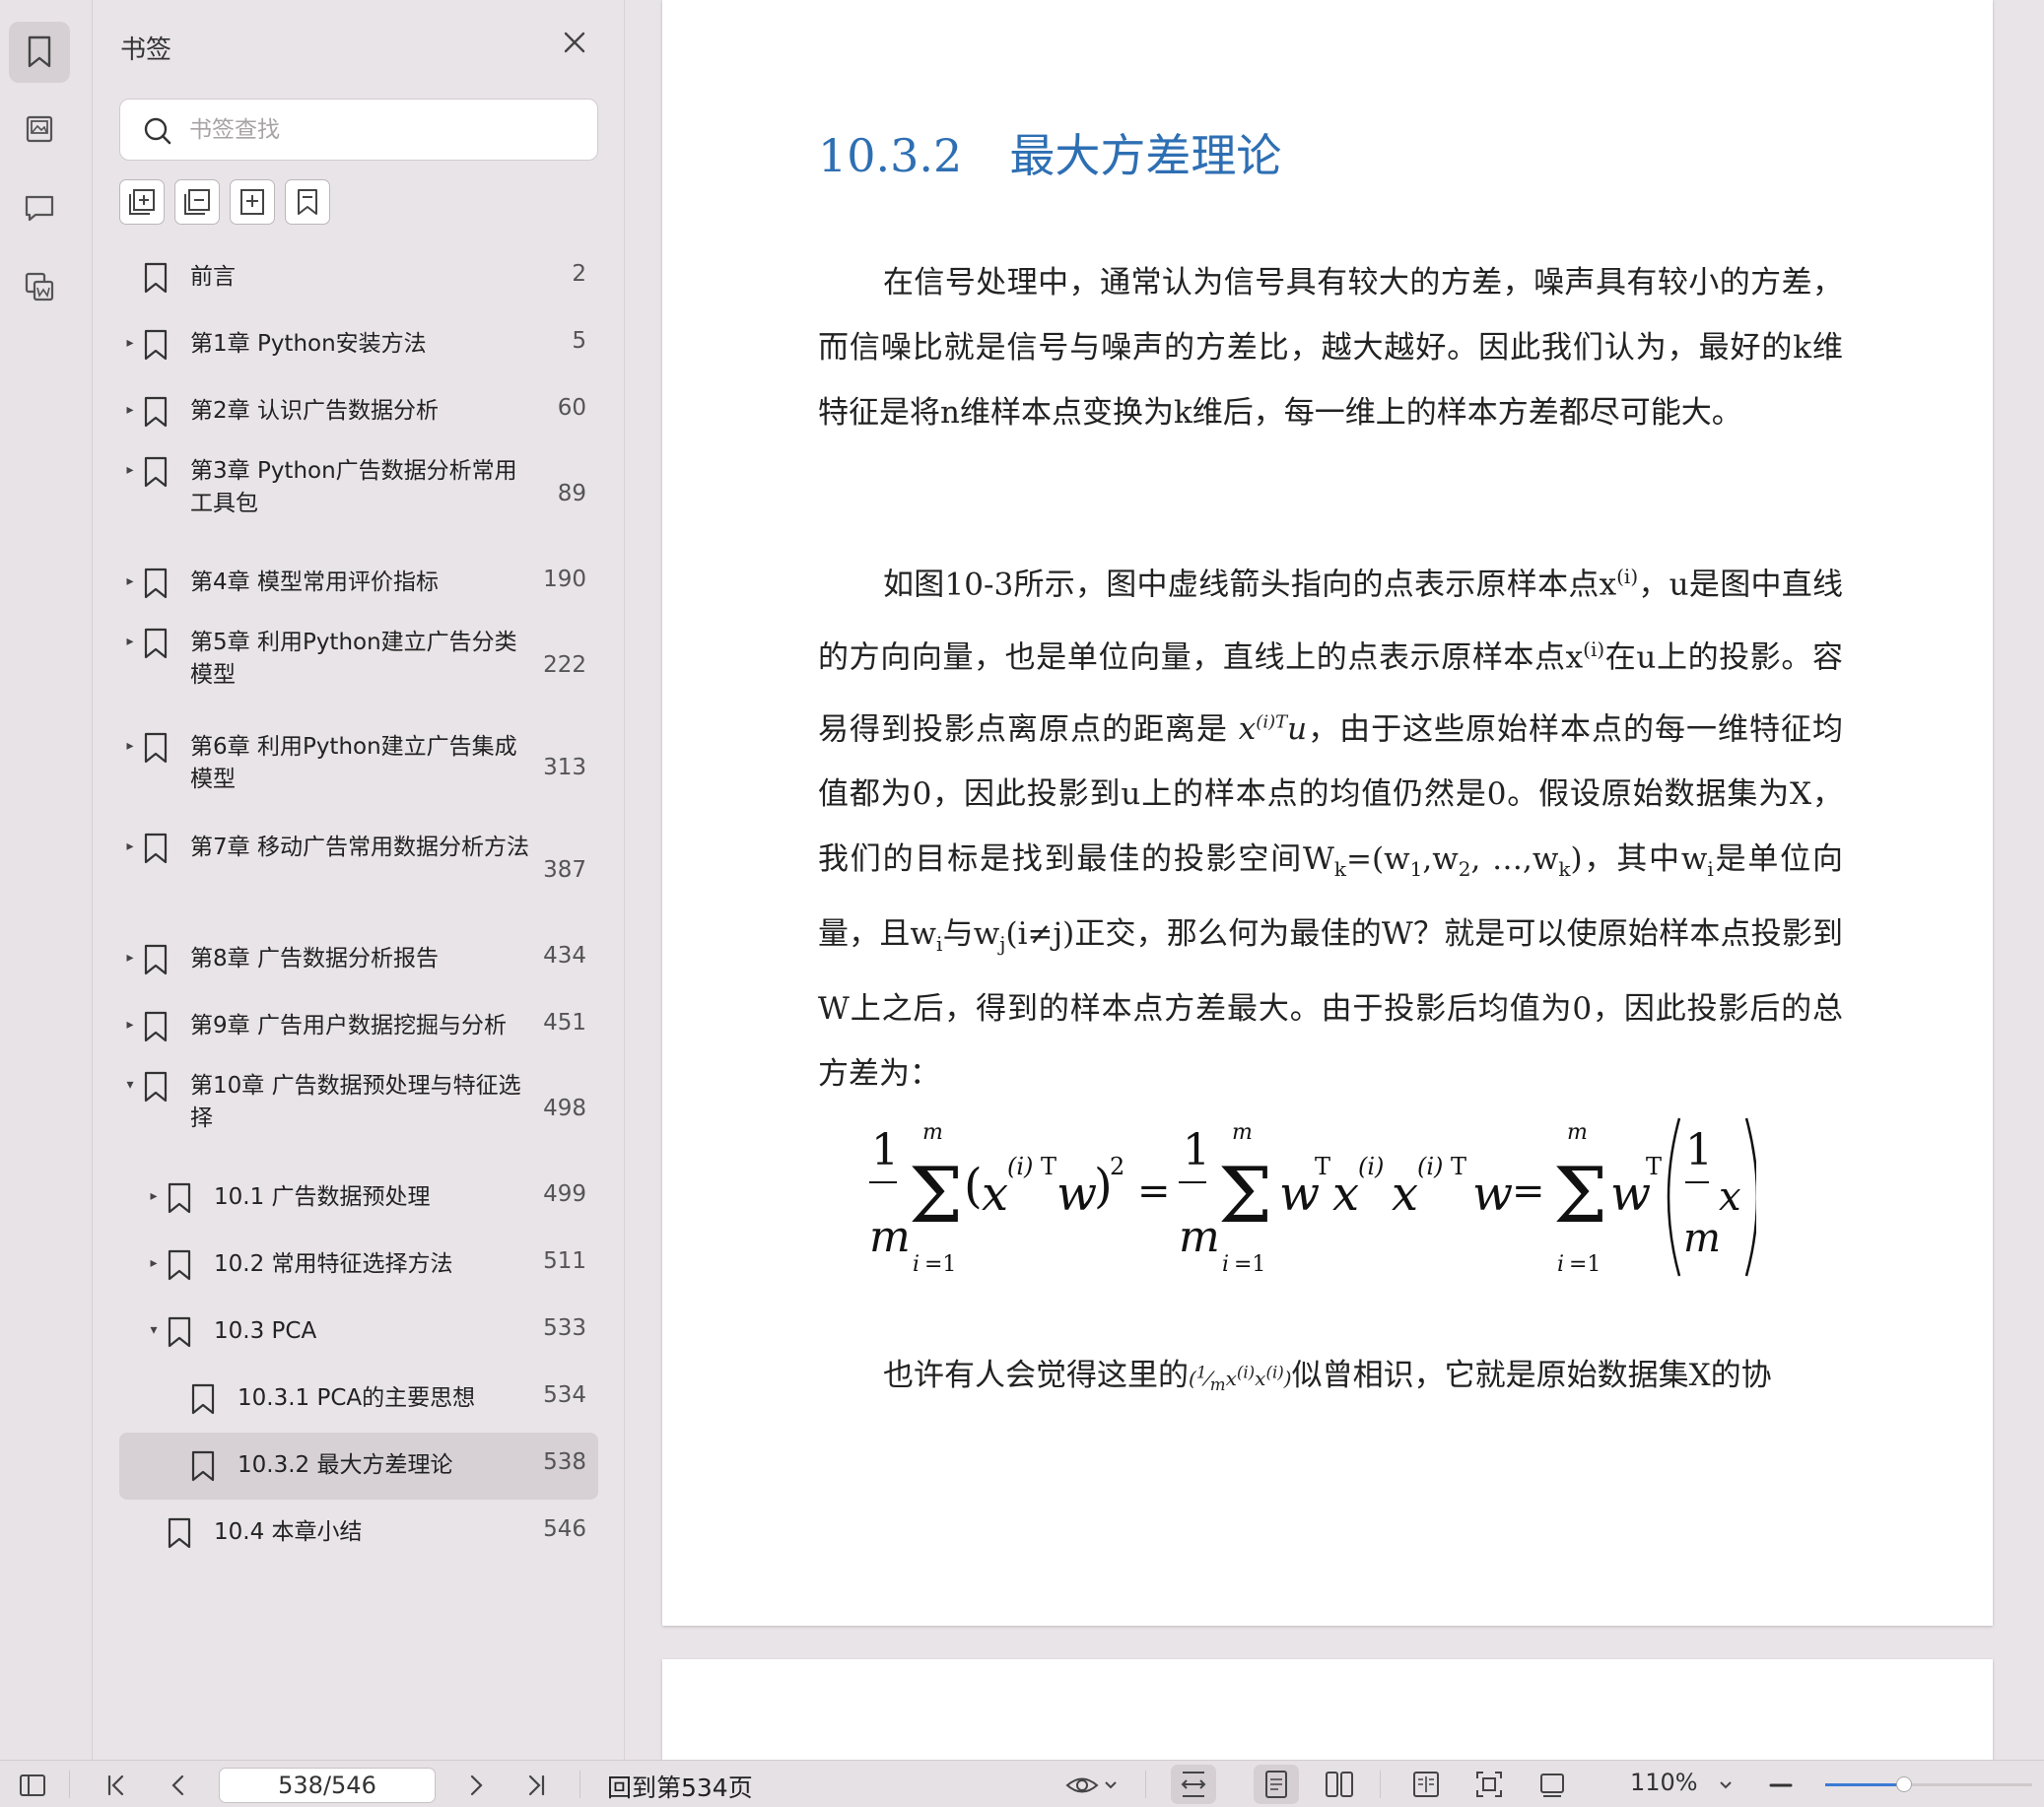 The width and height of the screenshot is (2044, 1807). Describe the element at coordinates (1552, 1784) in the screenshot. I see `rotate-button` at that location.